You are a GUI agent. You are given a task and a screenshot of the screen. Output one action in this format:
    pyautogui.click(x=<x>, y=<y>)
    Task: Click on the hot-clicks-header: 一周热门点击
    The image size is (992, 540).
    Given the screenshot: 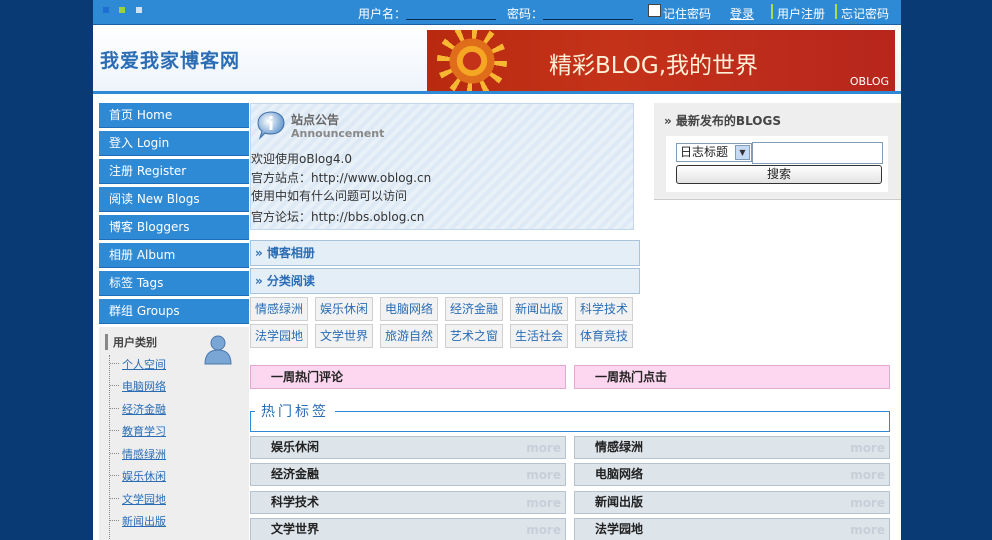 What is the action you would take?
    pyautogui.click(x=732, y=377)
    